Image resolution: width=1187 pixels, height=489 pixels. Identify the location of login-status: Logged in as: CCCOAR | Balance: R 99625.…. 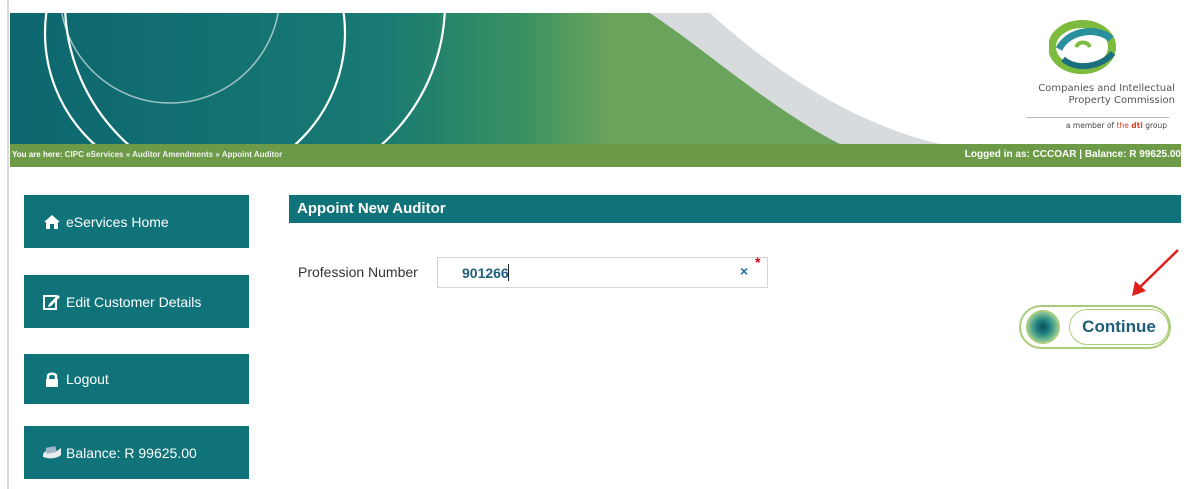
(1072, 154).